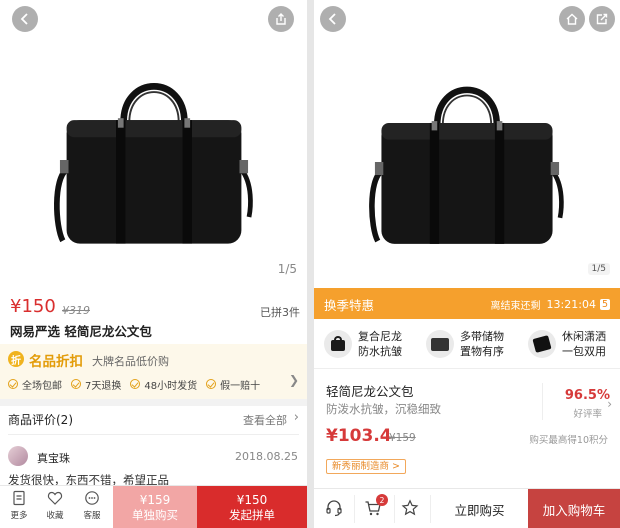 Image resolution: width=620 pixels, height=528 pixels. I want to click on sale-title: 换季特惠, so click(349, 305).